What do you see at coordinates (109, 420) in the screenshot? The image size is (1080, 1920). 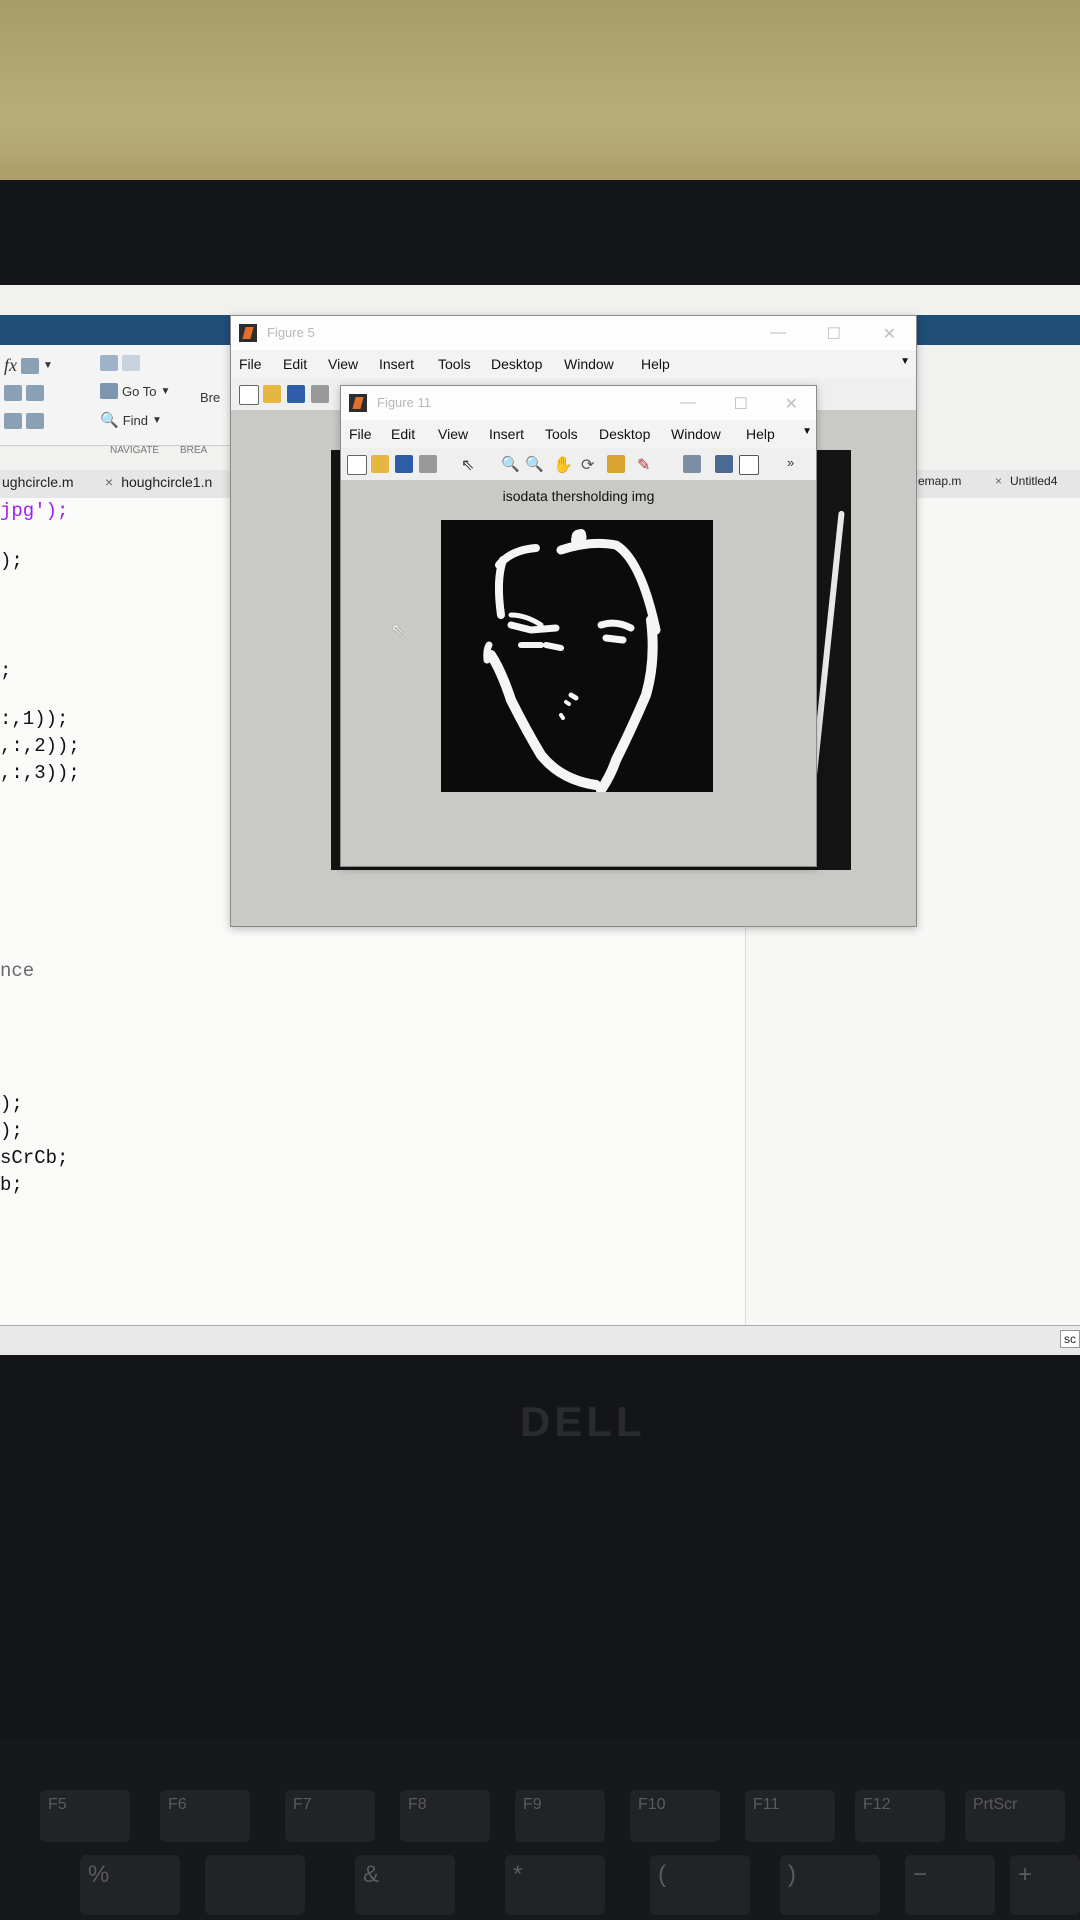 I see `search-icon: 🔍` at bounding box center [109, 420].